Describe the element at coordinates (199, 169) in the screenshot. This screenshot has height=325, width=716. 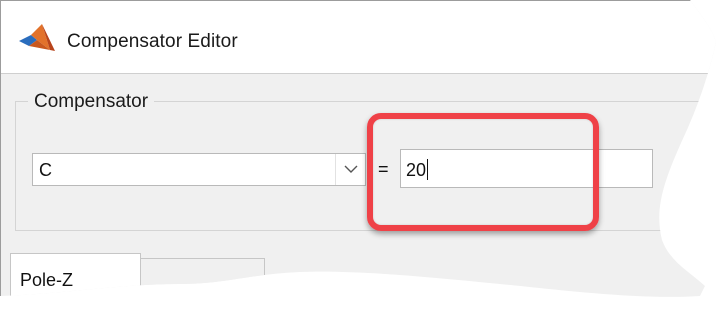
I see `compensator-select: C` at that location.